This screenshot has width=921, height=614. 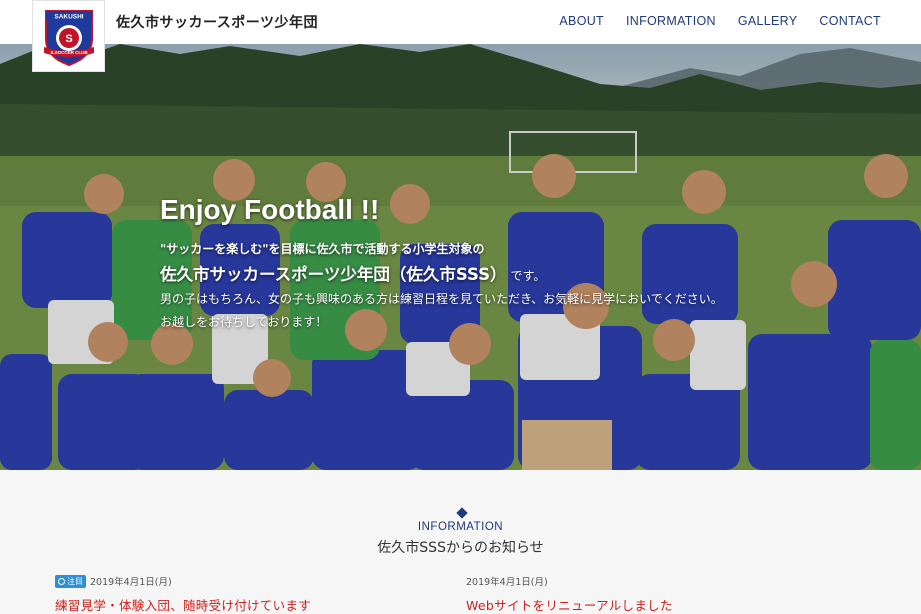 I want to click on section-label: INFORMATION, so click(x=460, y=527).